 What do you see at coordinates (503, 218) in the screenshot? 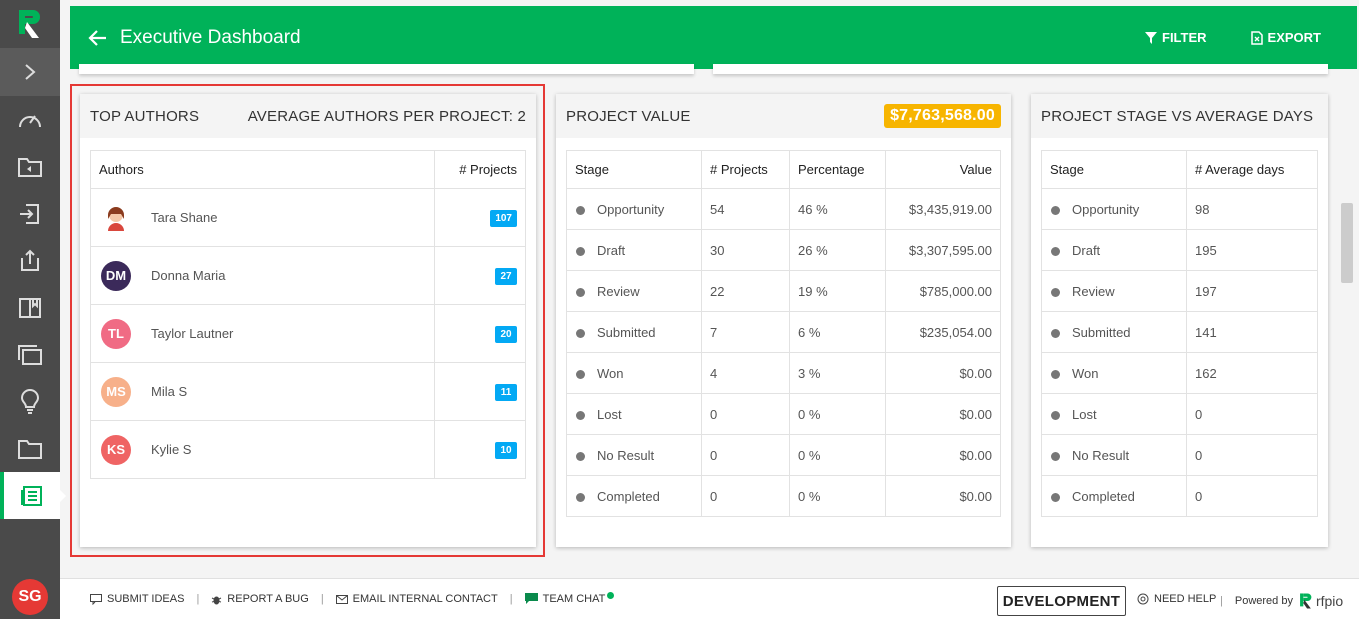
I see `project-count-badge: 107` at bounding box center [503, 218].